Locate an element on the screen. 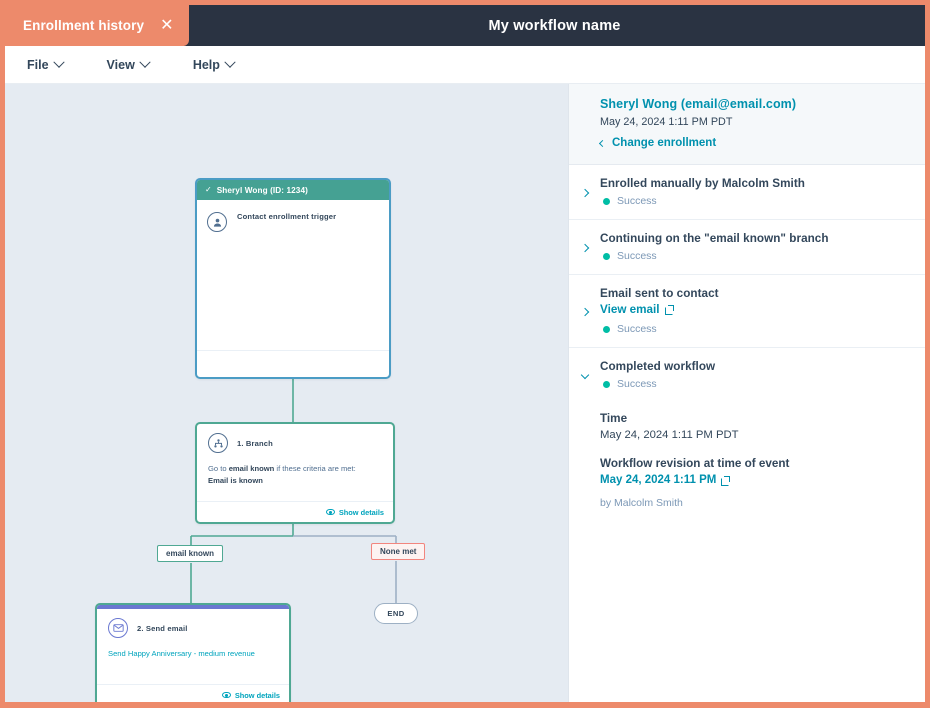  email-icon is located at coordinates (118, 628).